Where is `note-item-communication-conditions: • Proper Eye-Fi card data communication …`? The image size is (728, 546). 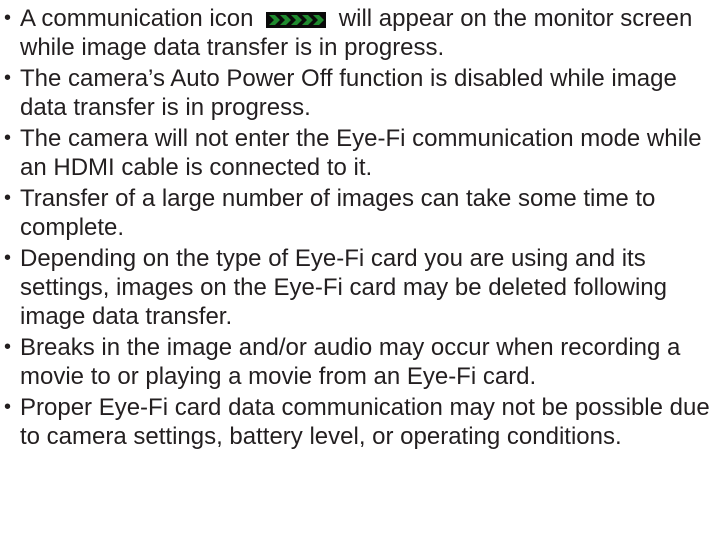
note-item-communication-conditions: • Proper Eye-Fi card data communication … is located at coordinates (364, 422).